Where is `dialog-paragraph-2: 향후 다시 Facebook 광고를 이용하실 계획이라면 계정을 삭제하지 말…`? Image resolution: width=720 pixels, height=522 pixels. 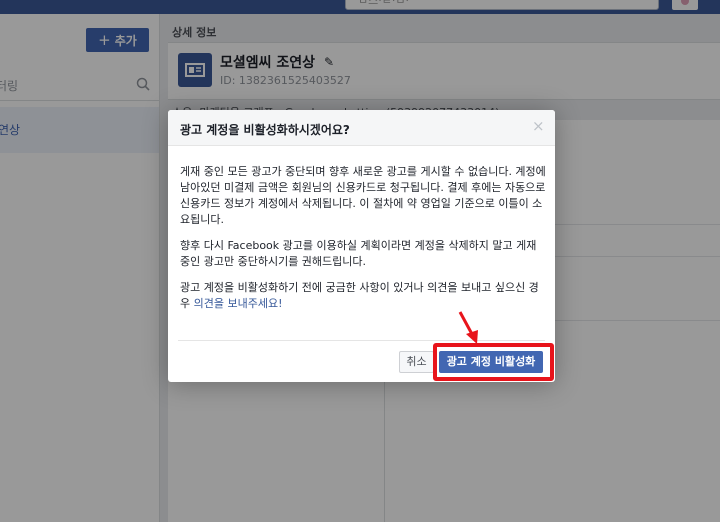 dialog-paragraph-2: 향후 다시 Facebook 광고를 이용하실 계획이라면 계정을 삭제하지 말… is located at coordinates (358, 253).